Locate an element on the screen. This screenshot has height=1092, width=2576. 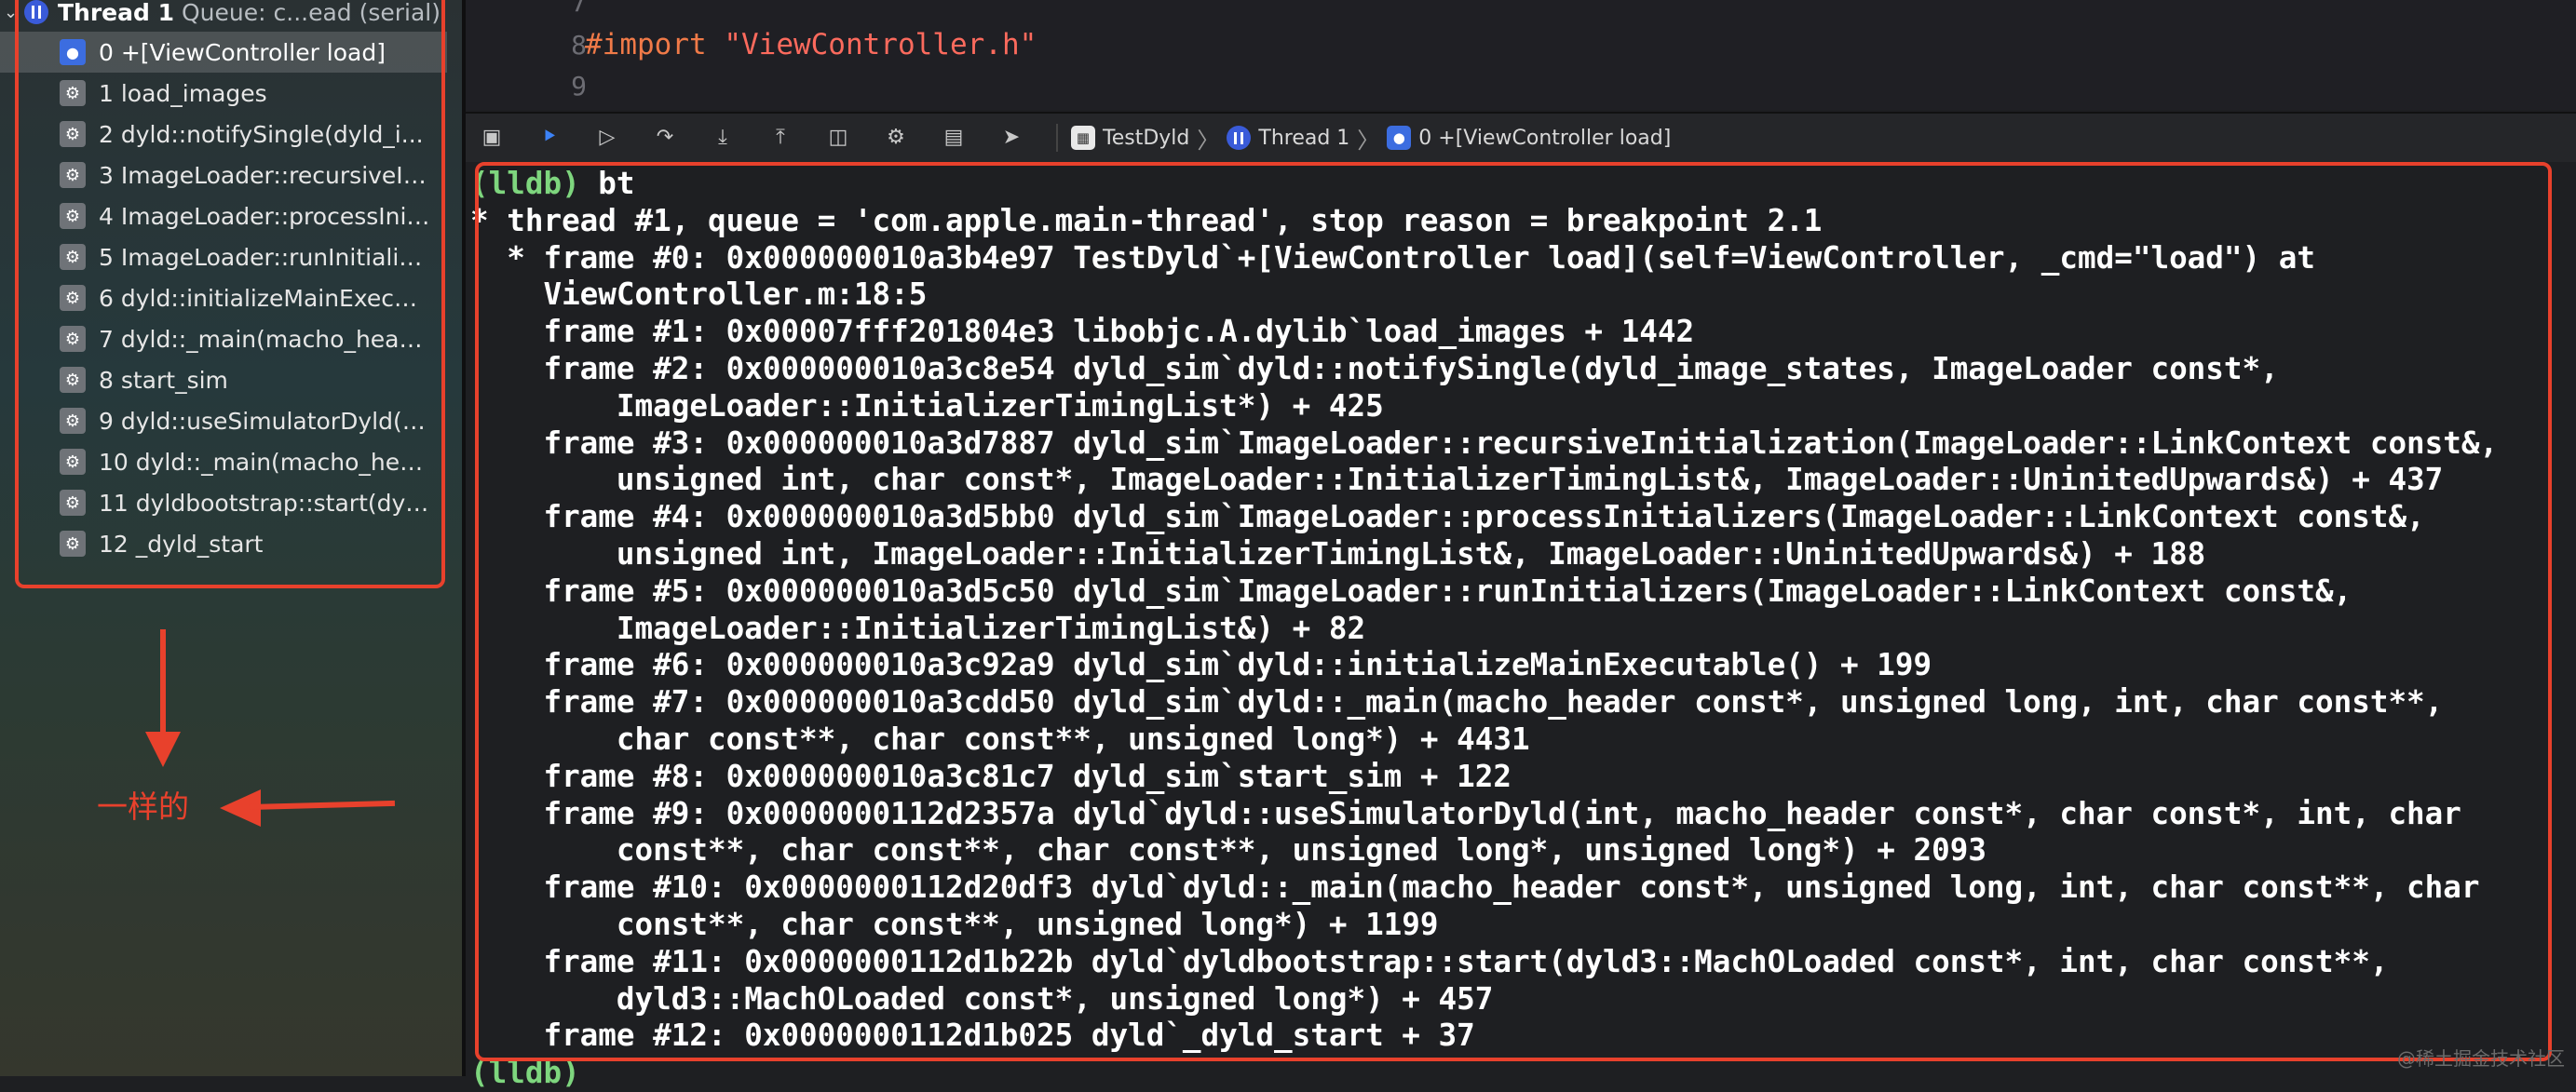
line-number: 7 is located at coordinates (579, 9).